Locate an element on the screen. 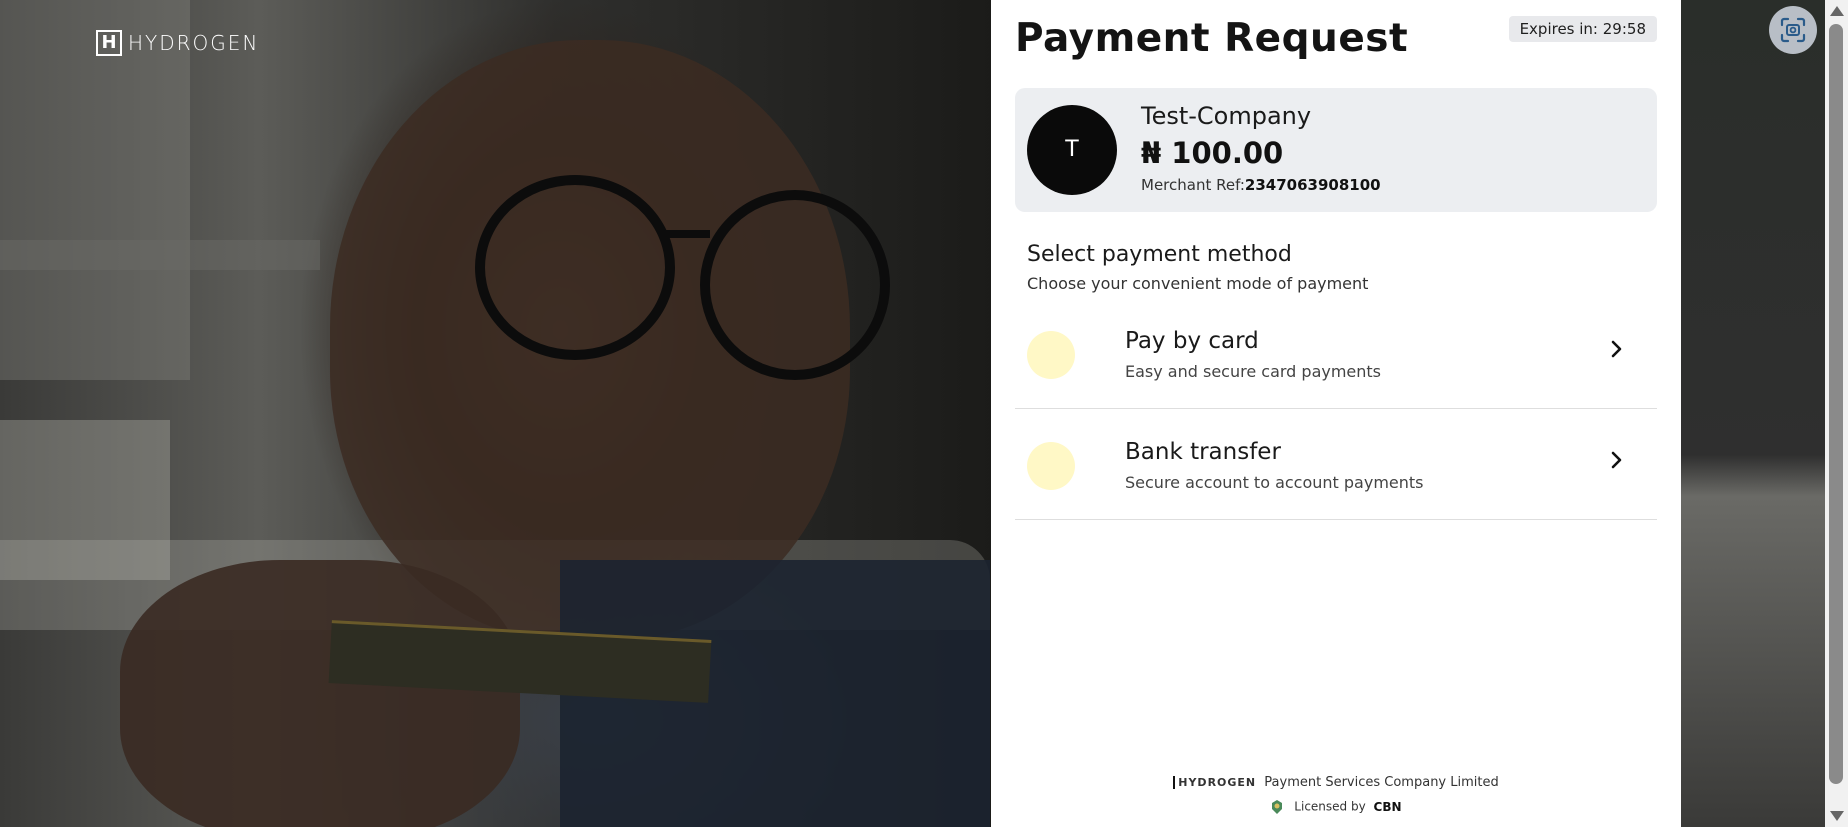 The height and width of the screenshot is (827, 1848). merchant-name: Test-Company is located at coordinates (1226, 116).